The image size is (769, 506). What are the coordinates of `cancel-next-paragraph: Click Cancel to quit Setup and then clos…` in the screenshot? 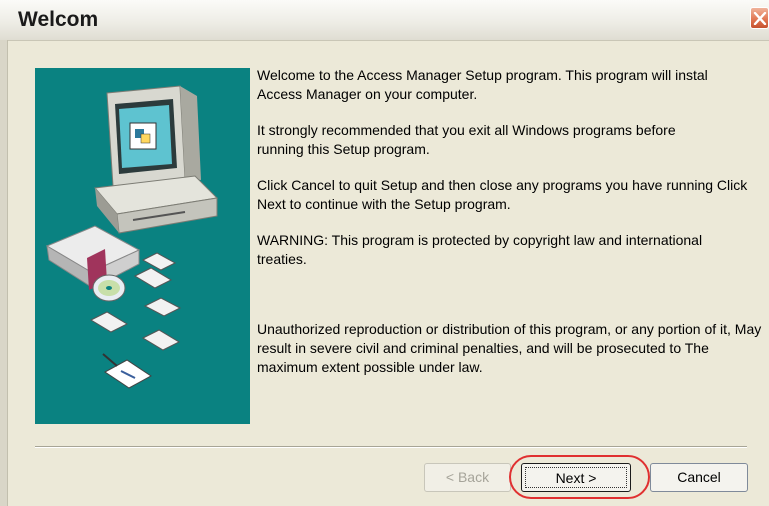 It's located at (502, 194).